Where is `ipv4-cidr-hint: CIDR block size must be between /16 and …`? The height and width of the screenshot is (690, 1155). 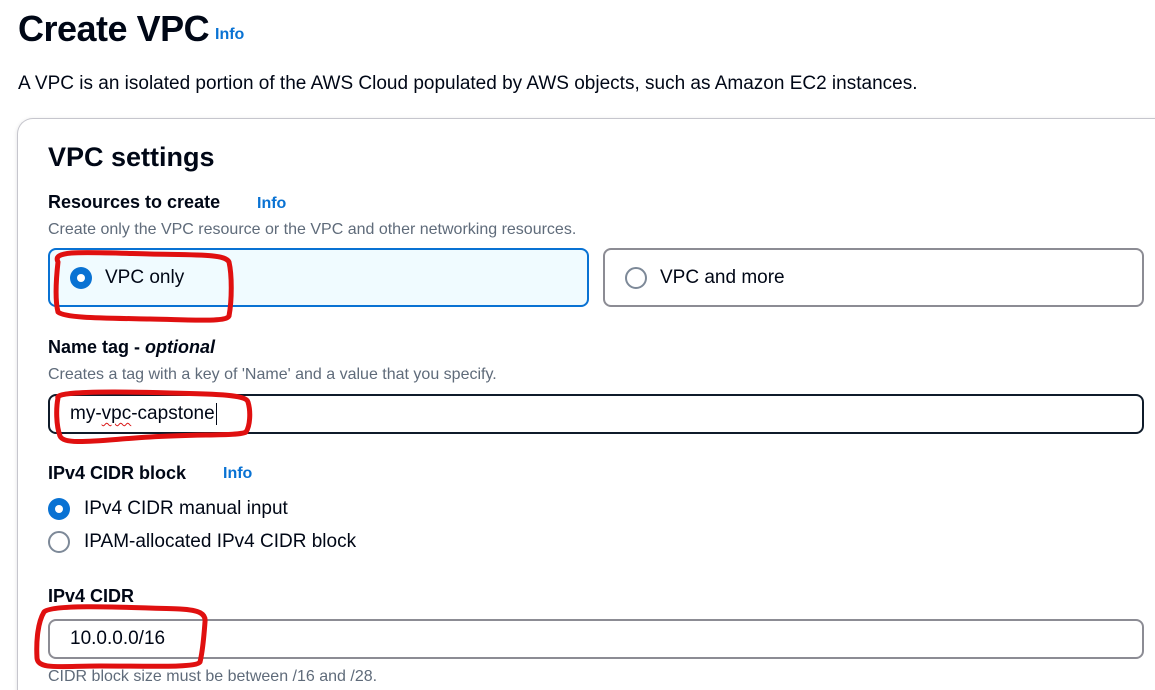
ipv4-cidr-hint: CIDR block size must be between /16 and … is located at coordinates (213, 676).